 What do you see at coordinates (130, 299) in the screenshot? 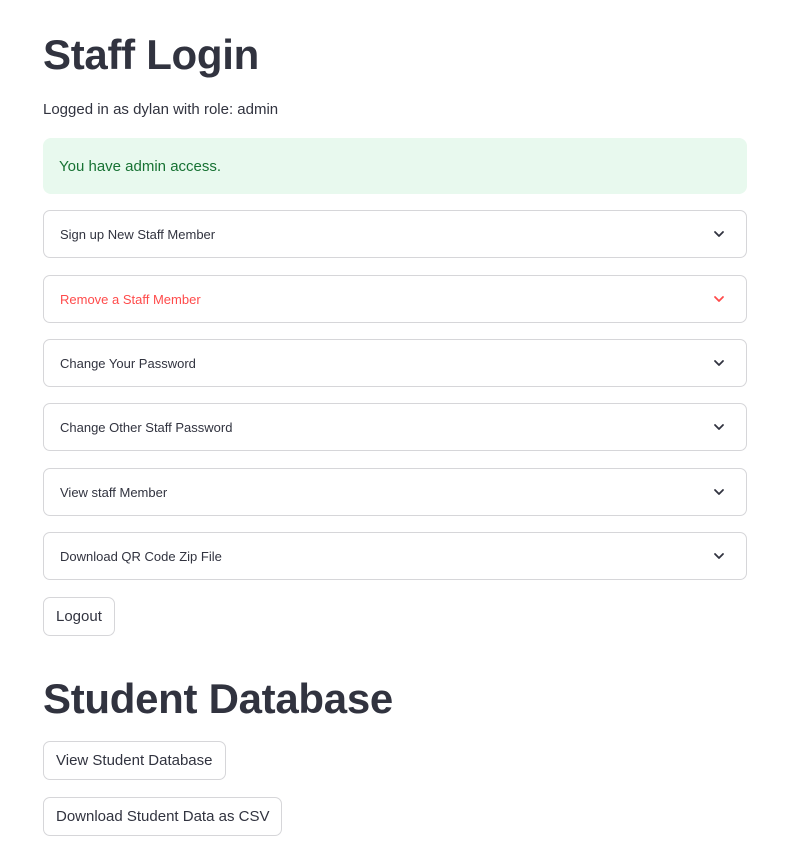
I see `expander-label: Remove a Staff Member` at bounding box center [130, 299].